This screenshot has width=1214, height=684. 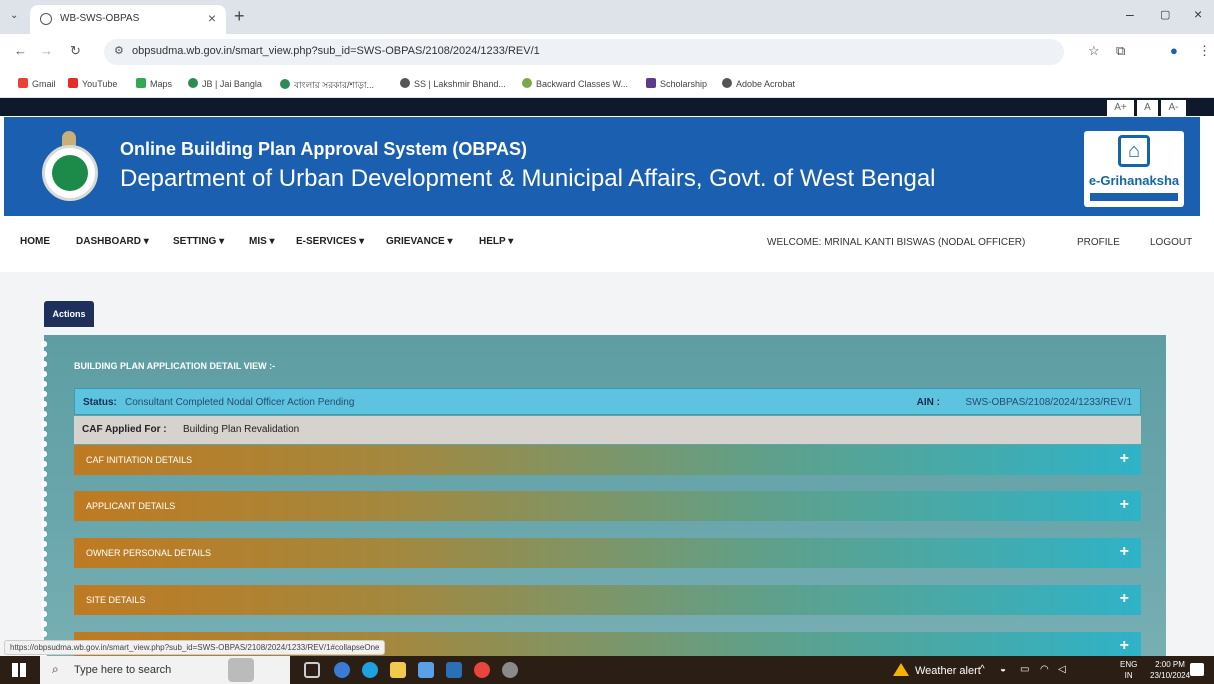 I want to click on edge-icon, so click(x=370, y=670).